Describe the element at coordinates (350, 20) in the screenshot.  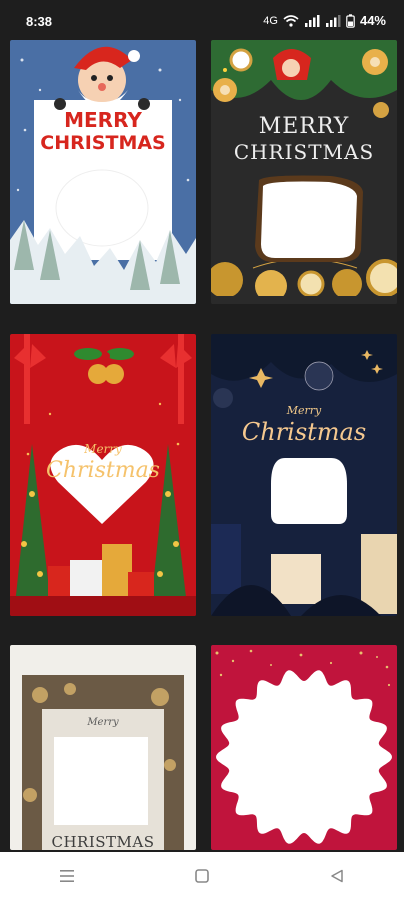
I see `battery-icon` at that location.